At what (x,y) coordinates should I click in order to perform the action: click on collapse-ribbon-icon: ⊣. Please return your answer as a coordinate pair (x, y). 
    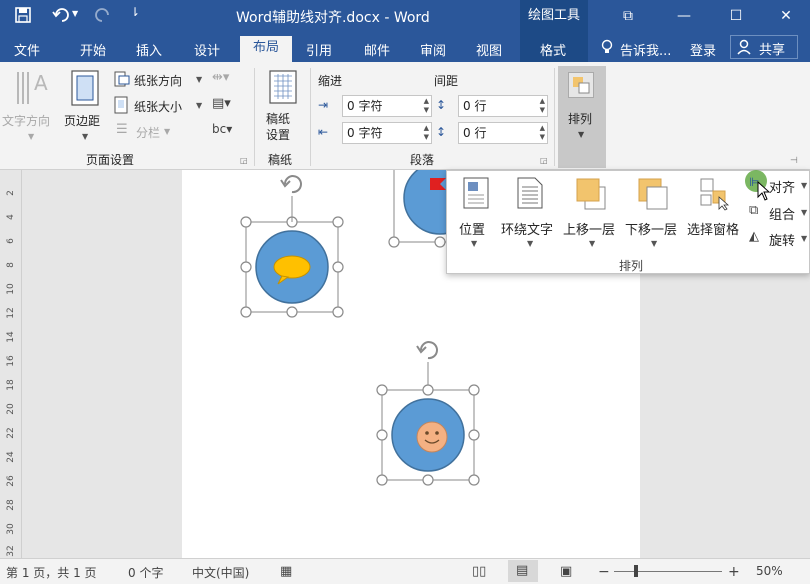
    Looking at the image, I should click on (794, 161).